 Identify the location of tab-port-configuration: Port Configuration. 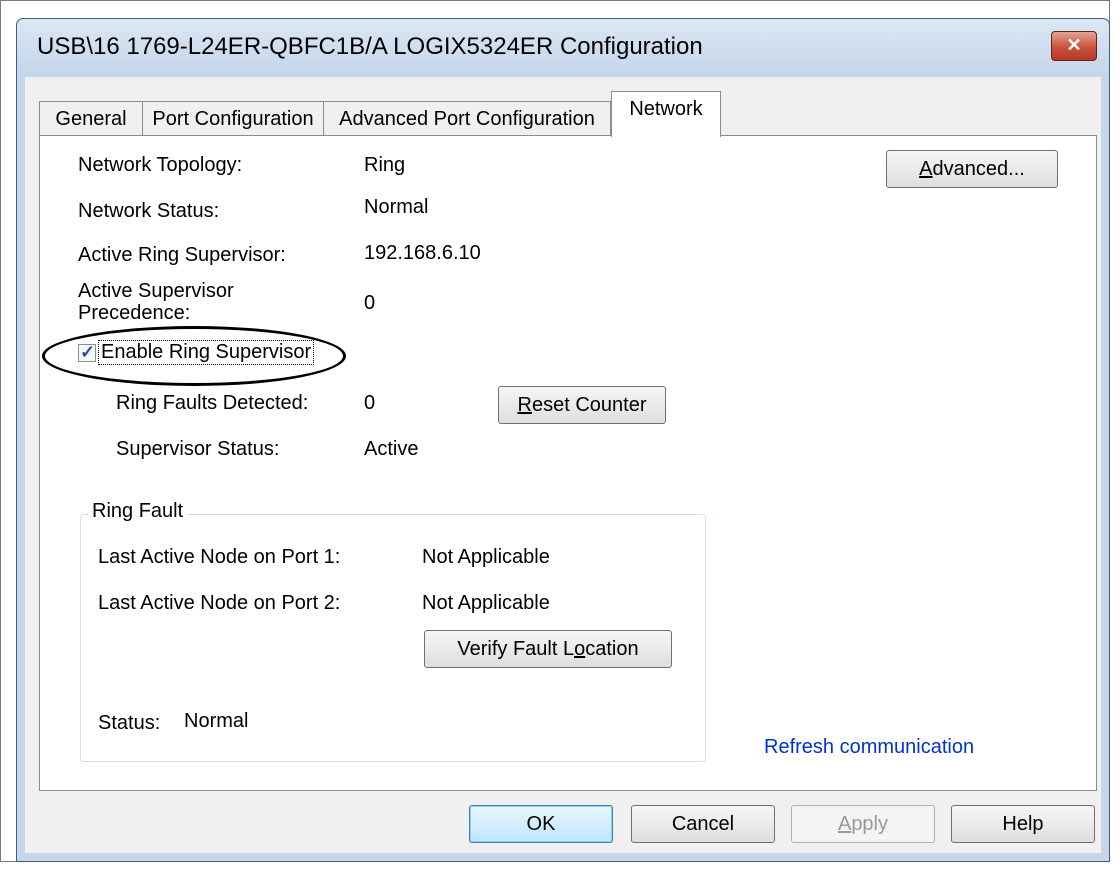
(233, 118).